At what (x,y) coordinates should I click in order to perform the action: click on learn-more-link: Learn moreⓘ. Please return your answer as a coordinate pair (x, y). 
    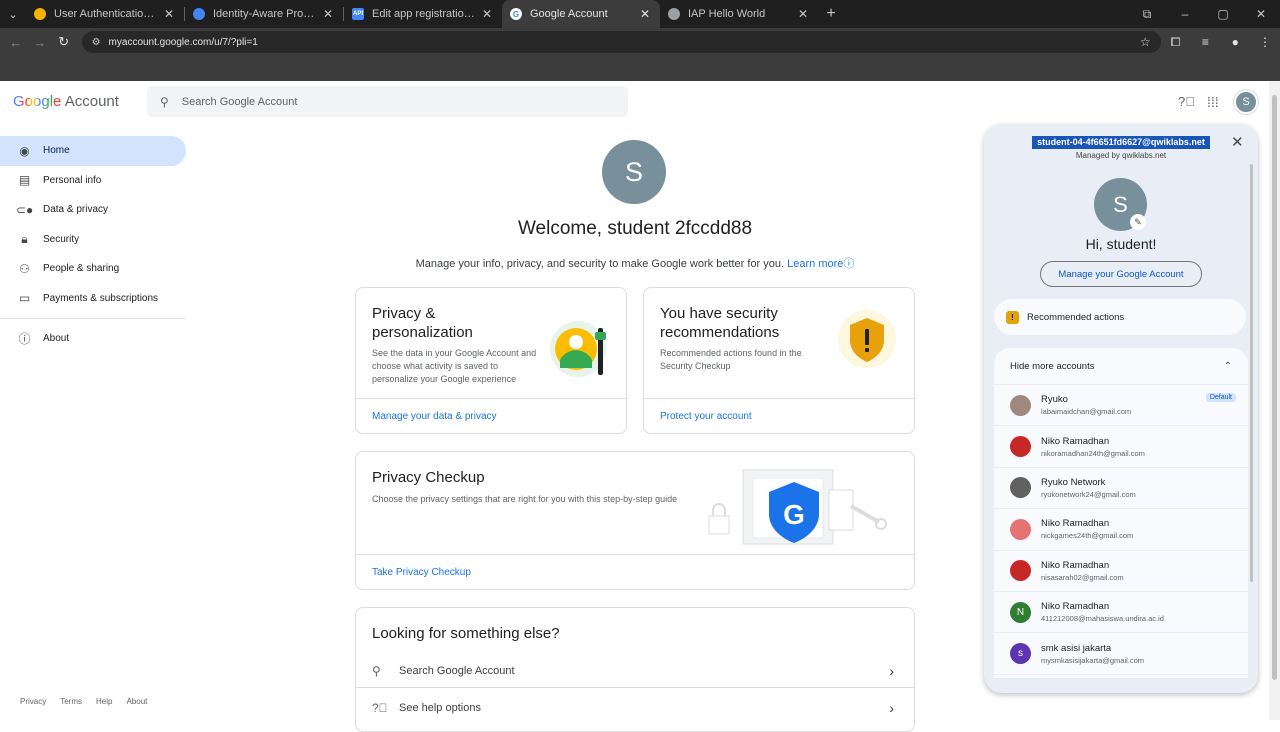
    Looking at the image, I should click on (820, 264).